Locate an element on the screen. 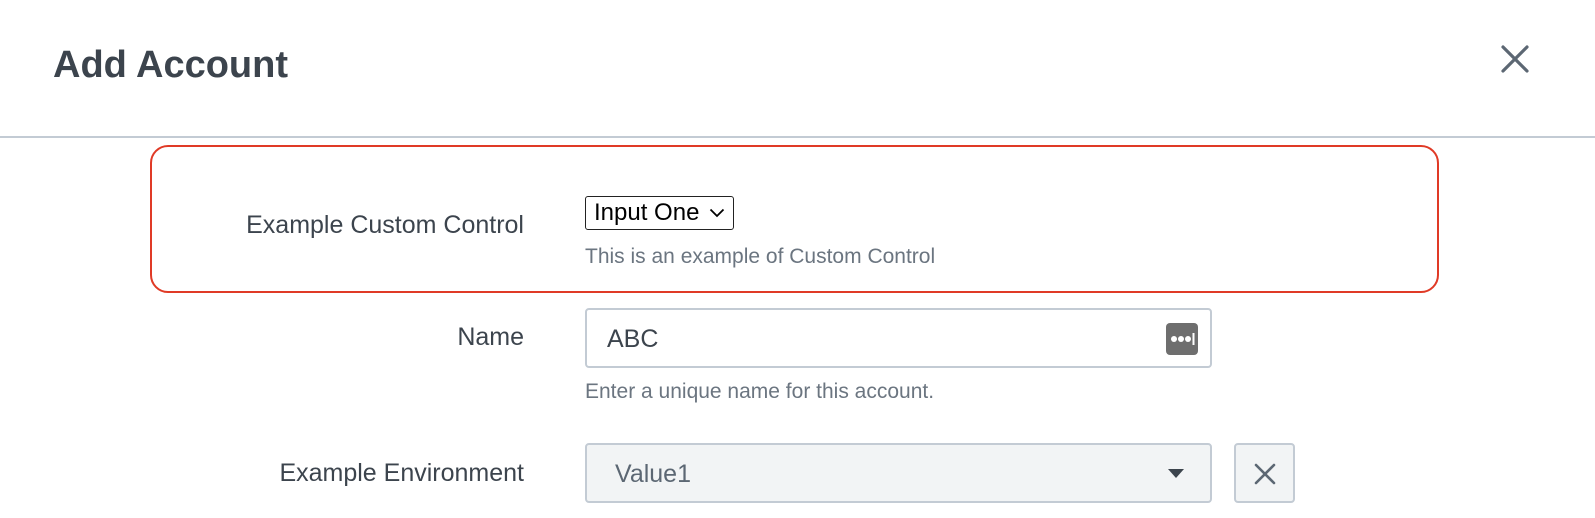  custom-control-label: Example Custom Control is located at coordinates (385, 225).